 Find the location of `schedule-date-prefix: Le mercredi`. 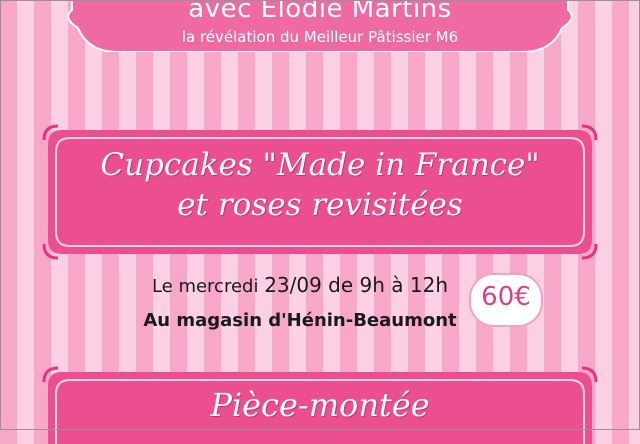

schedule-date-prefix: Le mercredi is located at coordinates (208, 286).